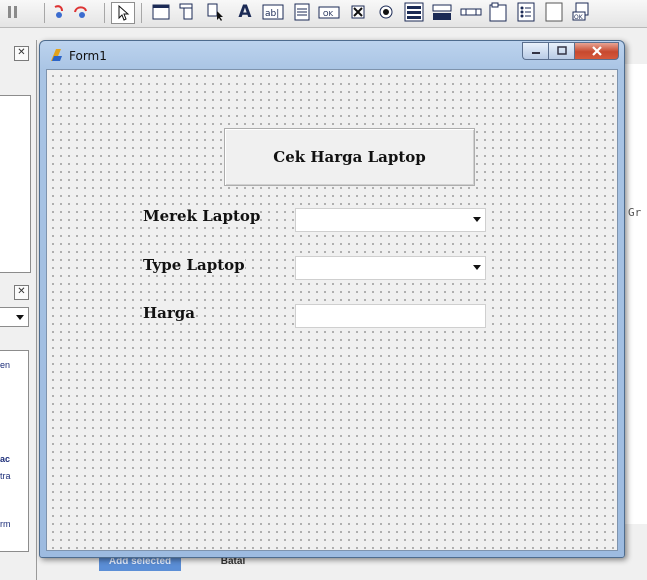  Describe the element at coordinates (390, 268) in the screenshot. I see `type-combobox` at that location.